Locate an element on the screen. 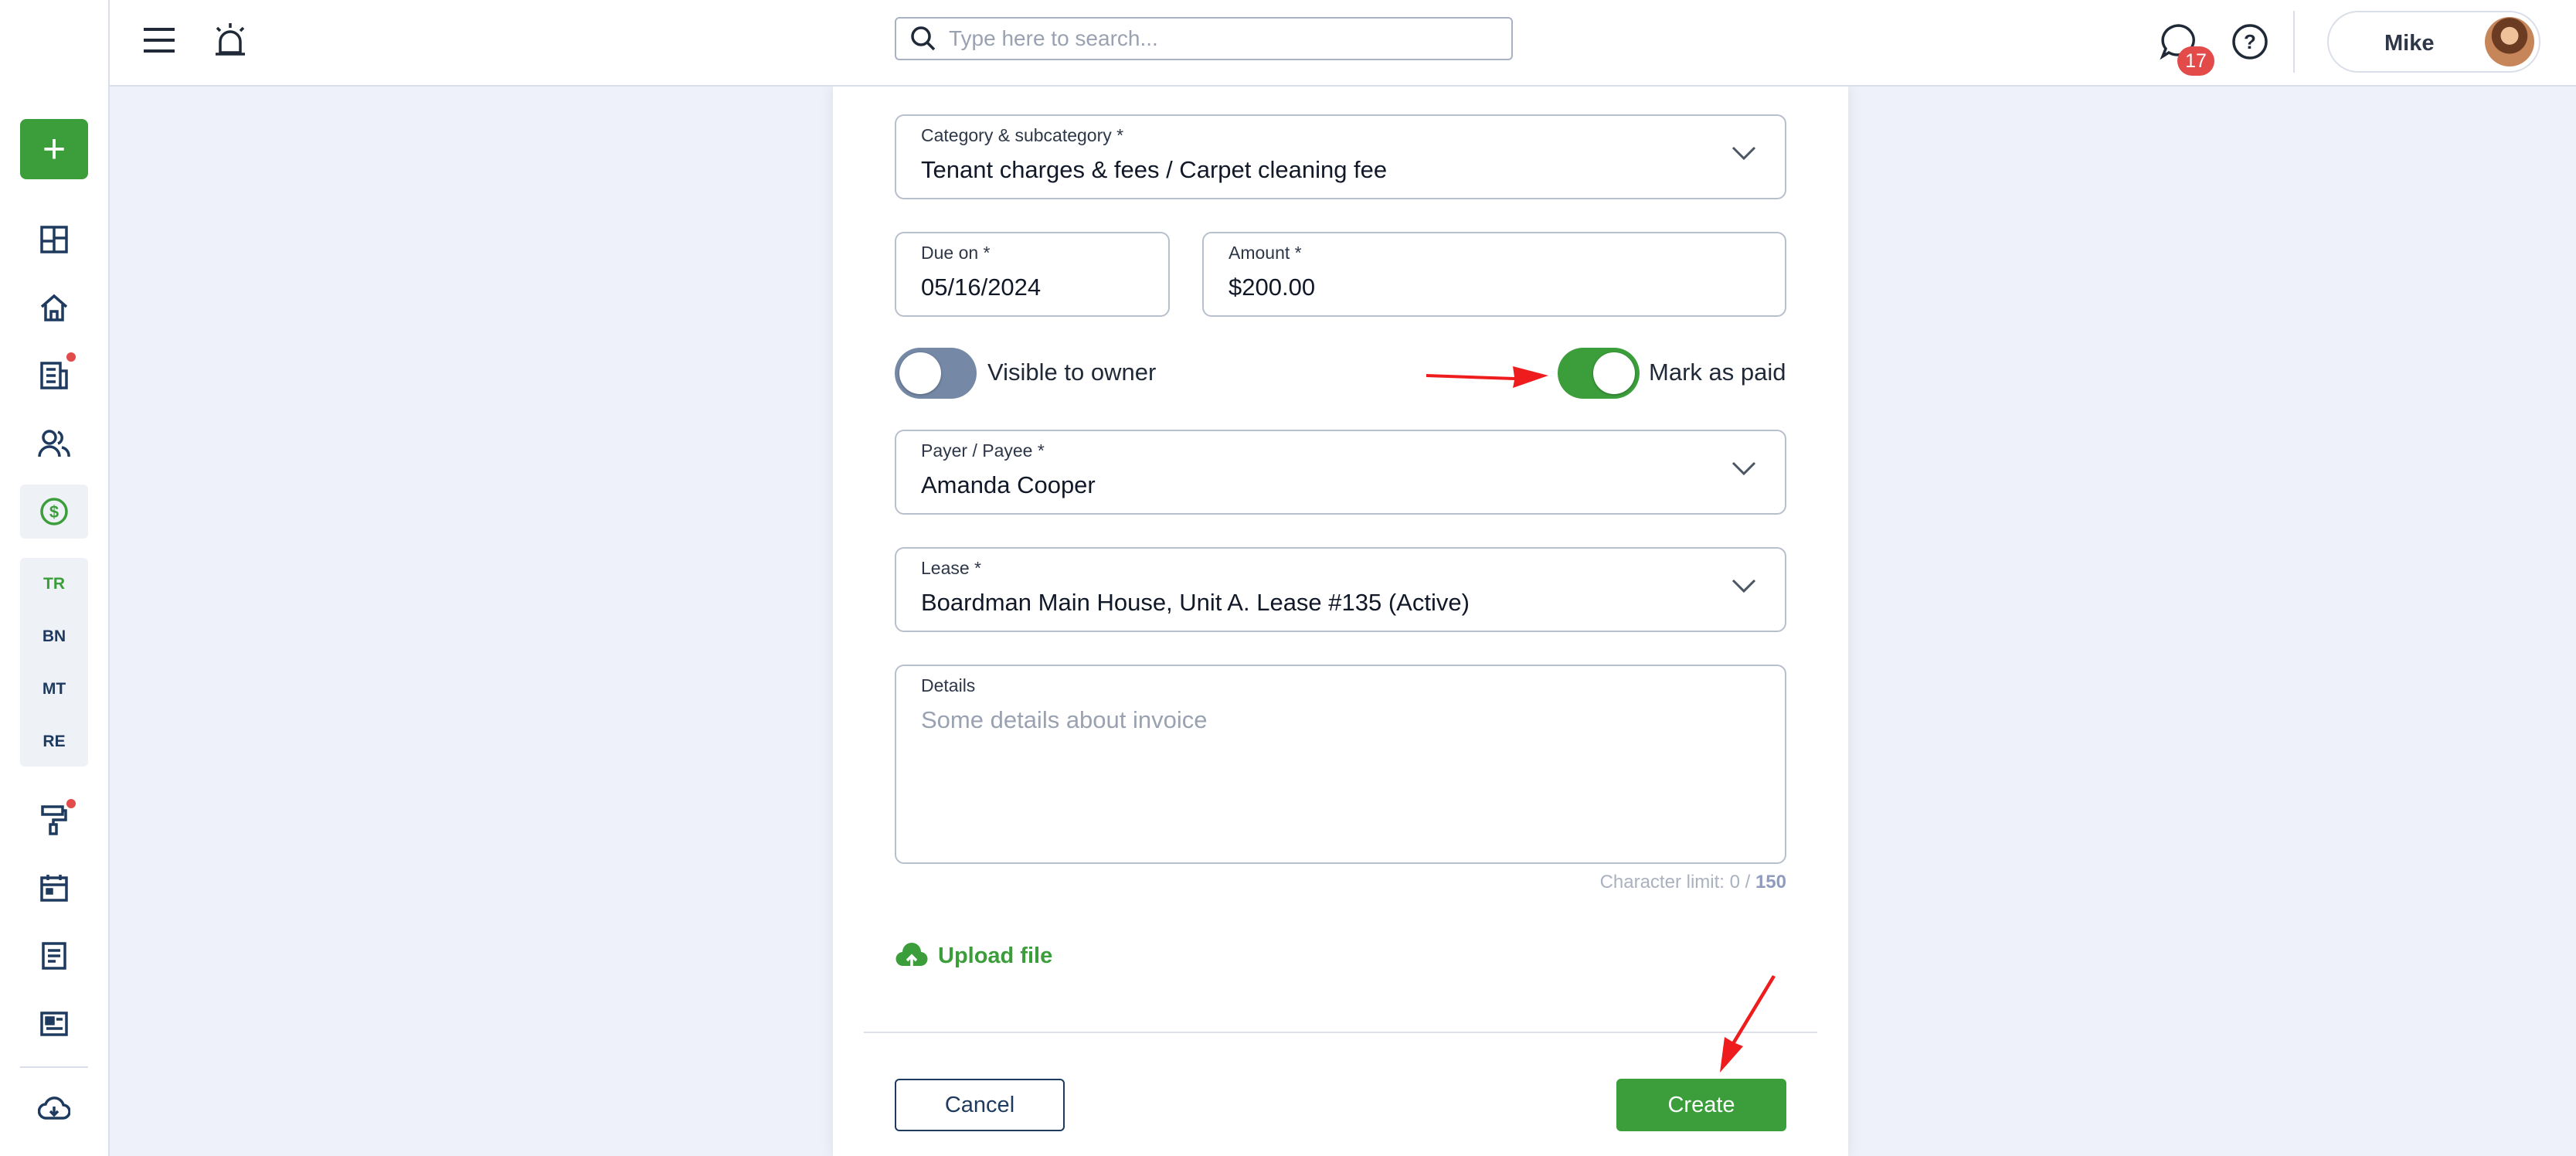  upload-file-button: Upload file is located at coordinates (973, 956).